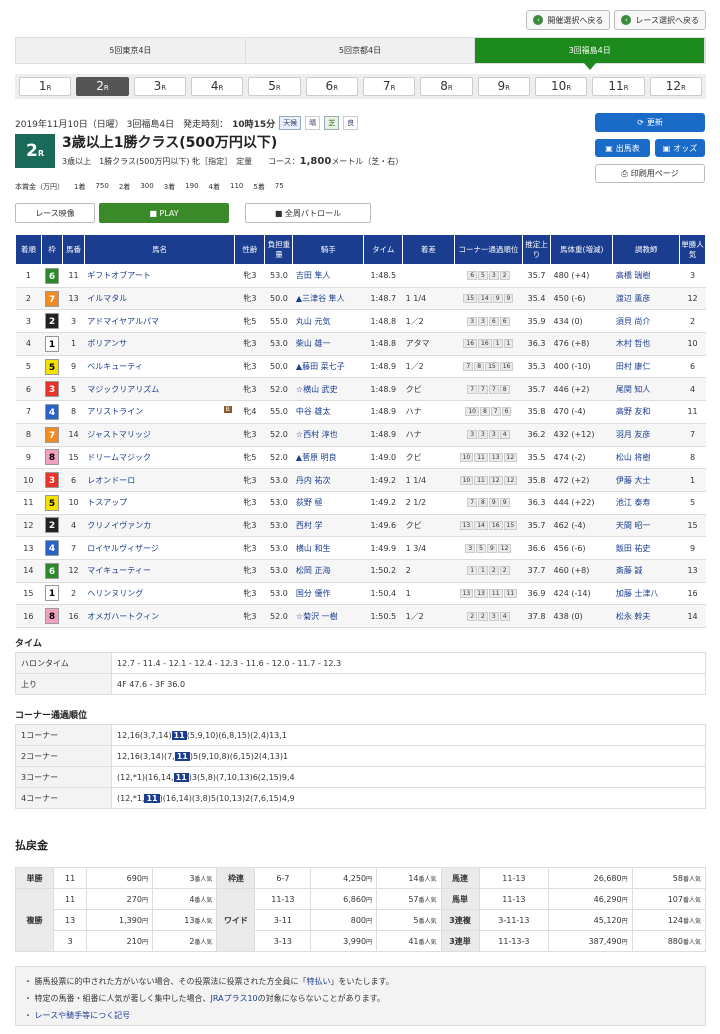 The image size is (720, 1034). Describe the element at coordinates (360, 50) in the screenshot. I see `venue-tab-kyoto: 5回京都4日` at that location.